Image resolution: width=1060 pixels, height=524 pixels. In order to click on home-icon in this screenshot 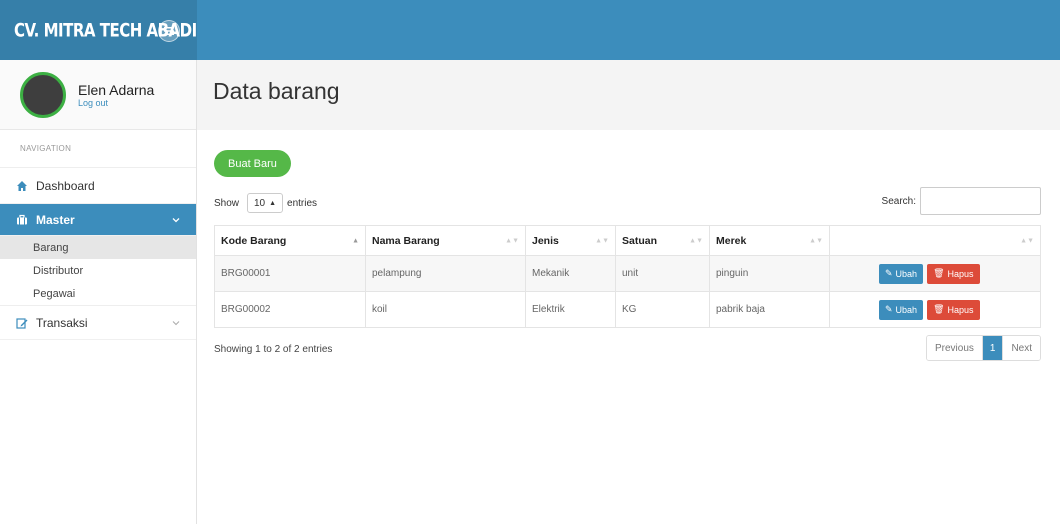, I will do `click(22, 186)`.